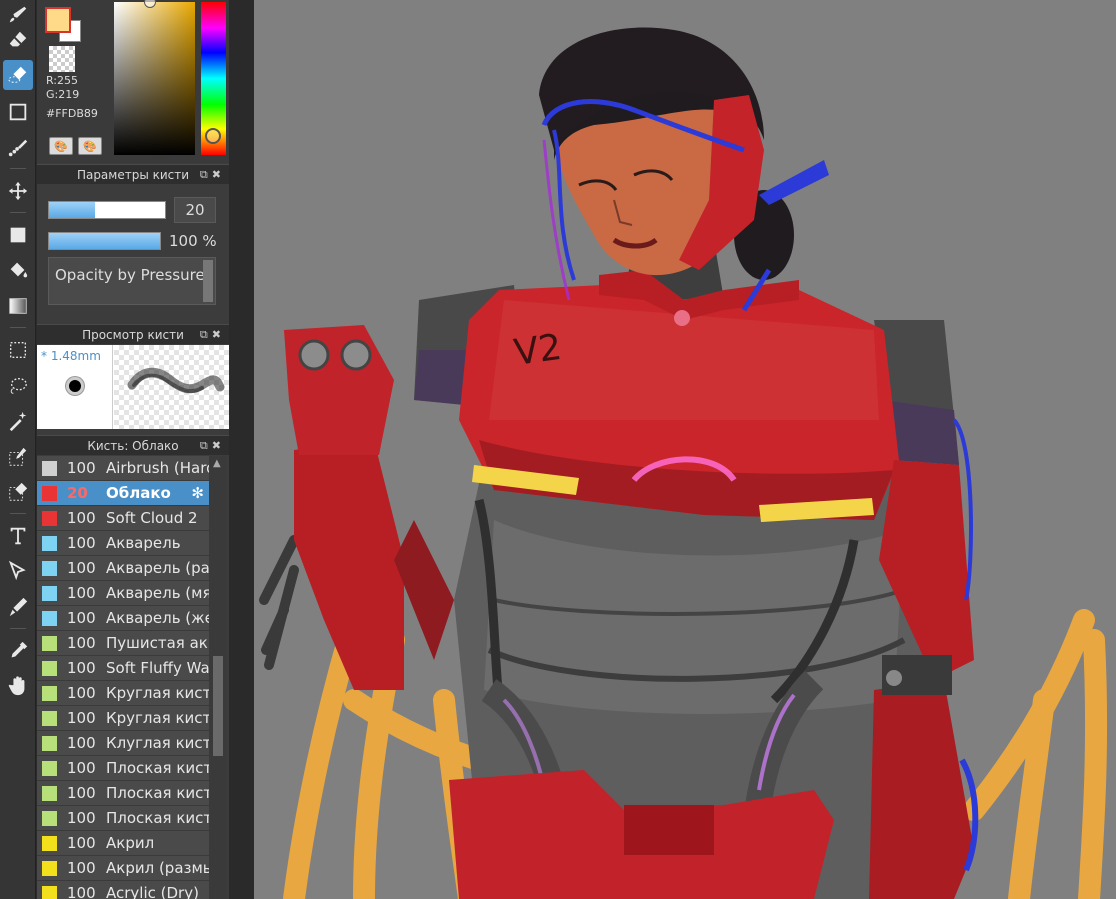  I want to click on brush-value: 20, so click(77, 493).